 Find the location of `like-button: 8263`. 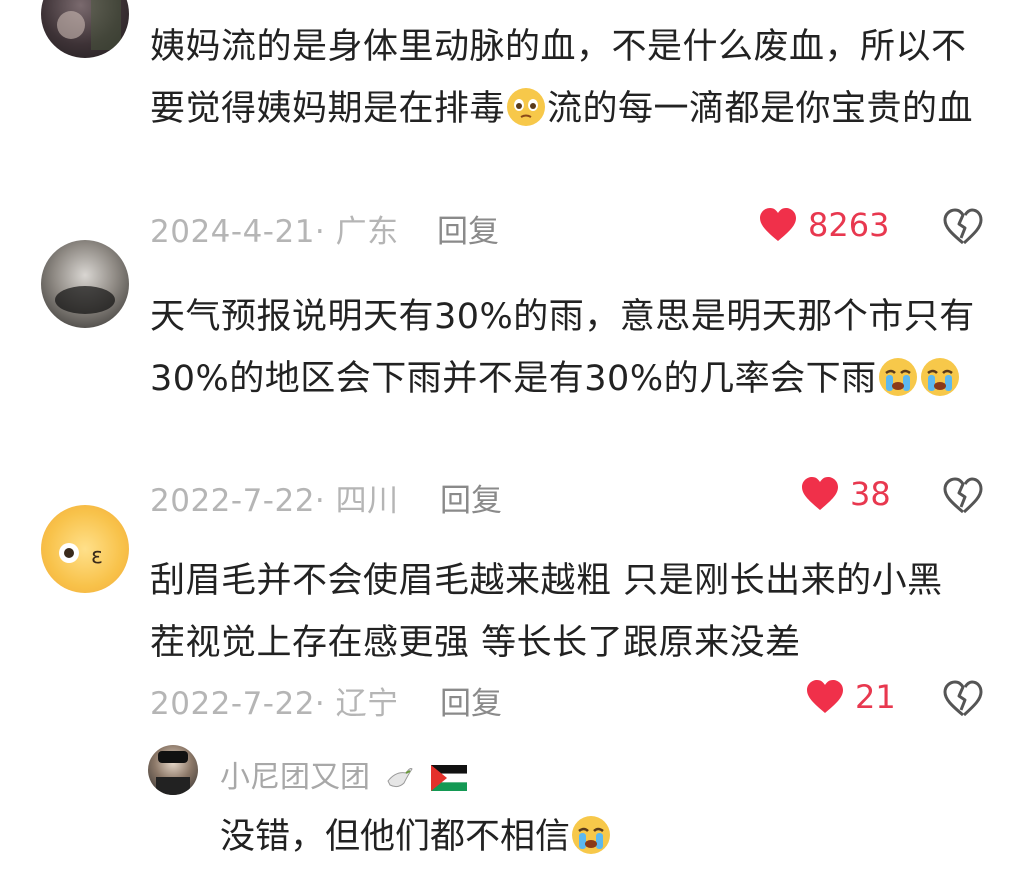

like-button: 8263 is located at coordinates (823, 225).